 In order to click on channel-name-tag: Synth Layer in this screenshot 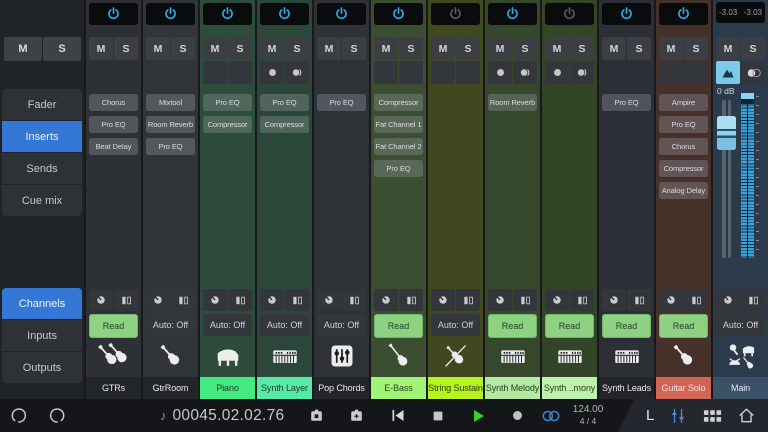, I will do `click(284, 388)`.